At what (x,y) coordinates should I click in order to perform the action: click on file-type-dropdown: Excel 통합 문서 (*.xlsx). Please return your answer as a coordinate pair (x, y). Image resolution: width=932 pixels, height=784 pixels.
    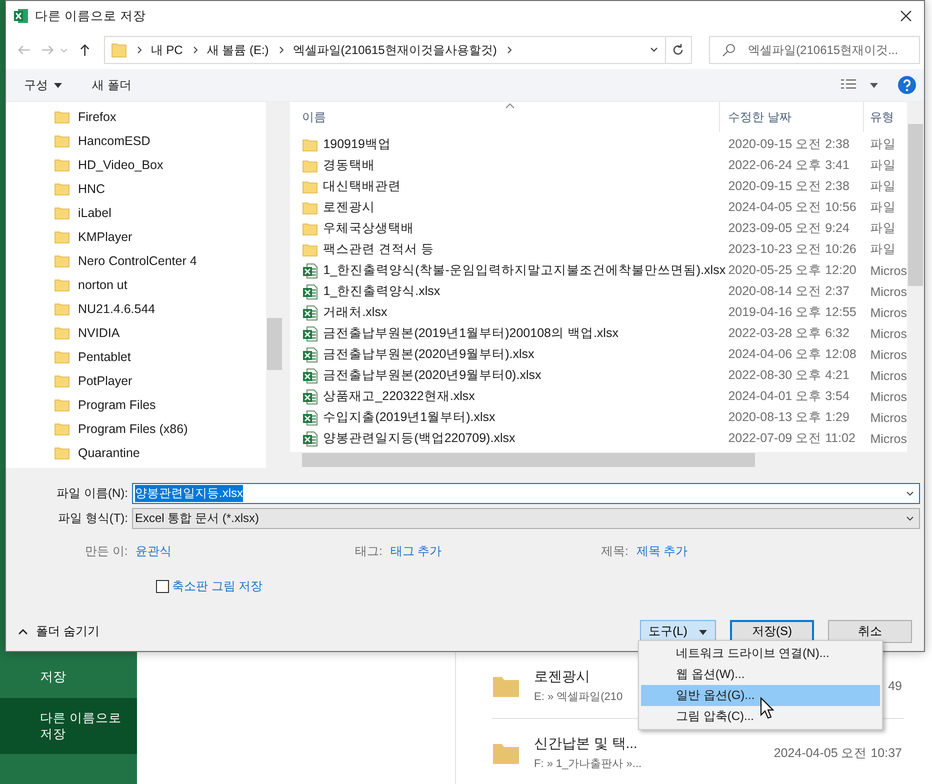
    Looking at the image, I should click on (526, 518).